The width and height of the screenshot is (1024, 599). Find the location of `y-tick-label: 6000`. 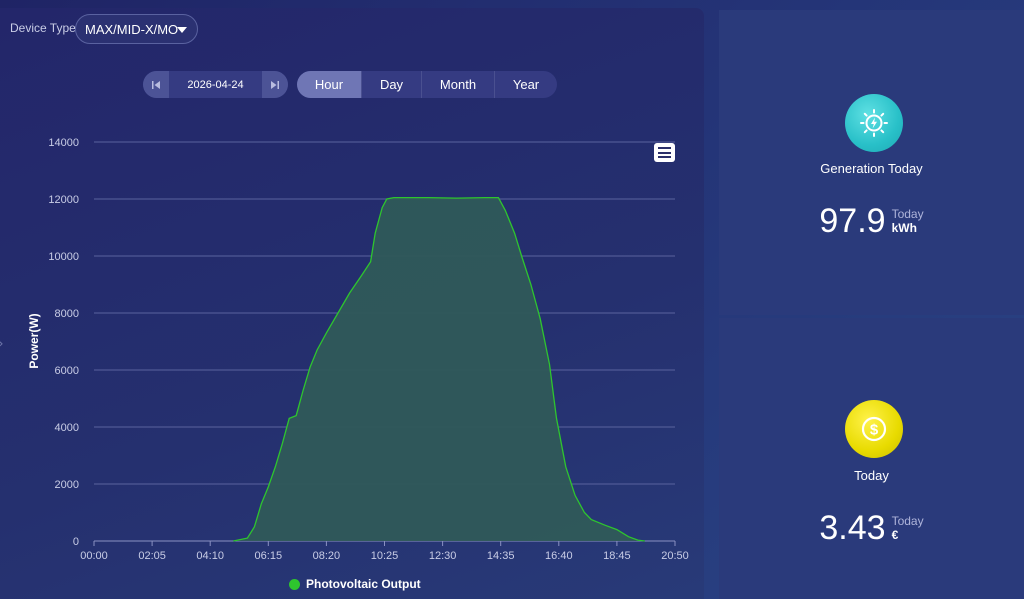

y-tick-label: 6000 is located at coordinates (67, 371).